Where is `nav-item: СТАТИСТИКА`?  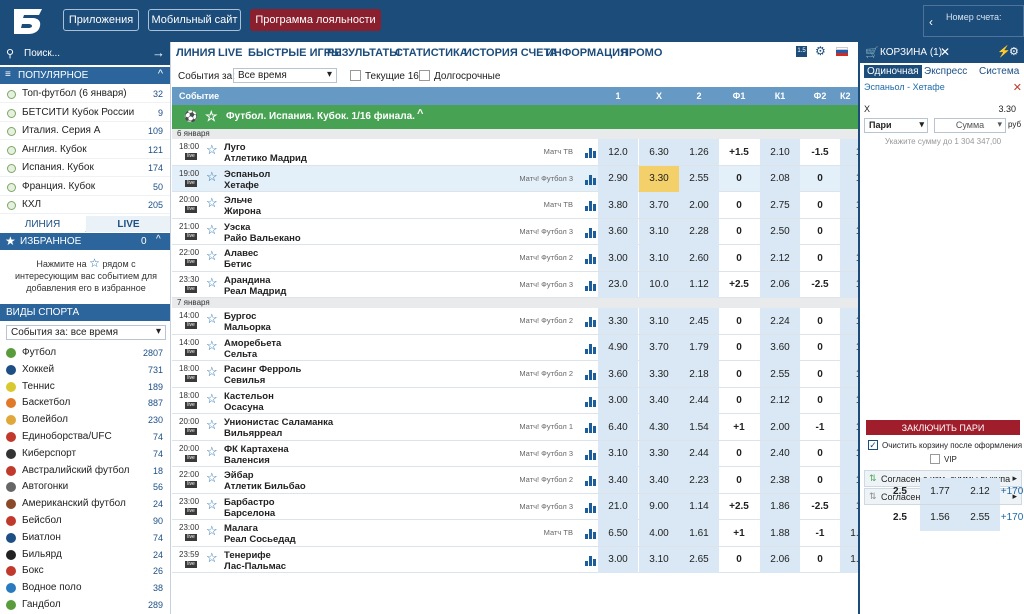
nav-item: СТАТИСТИКА is located at coordinates (431, 53).